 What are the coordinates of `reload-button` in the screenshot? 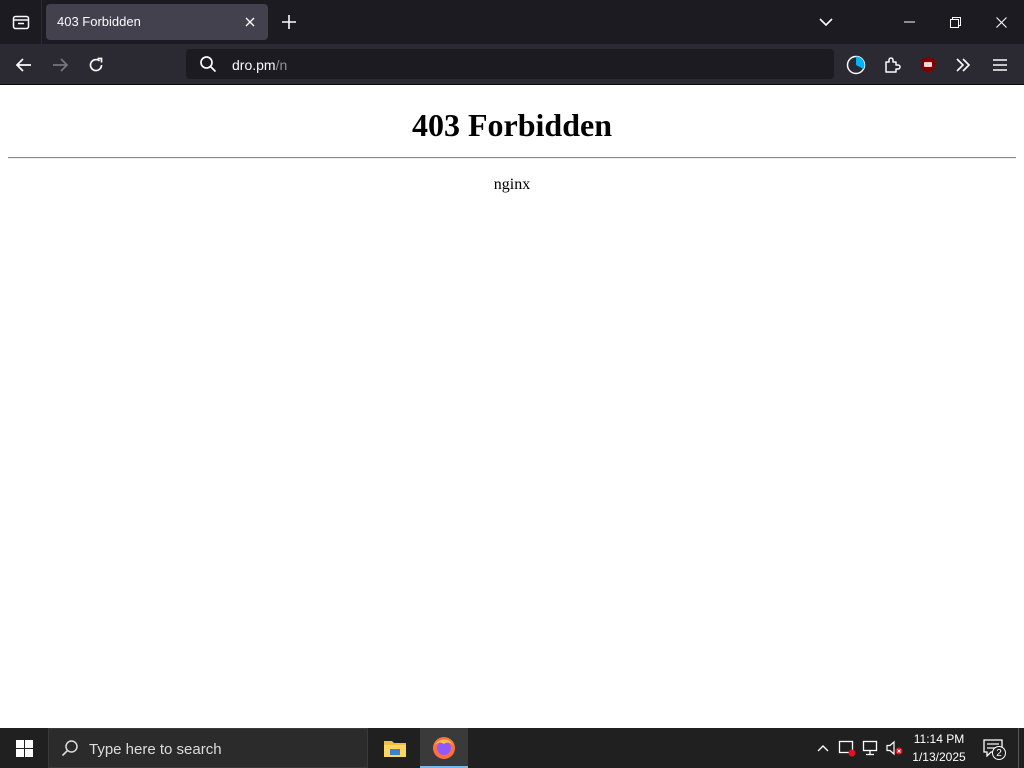 It's located at (96, 65).